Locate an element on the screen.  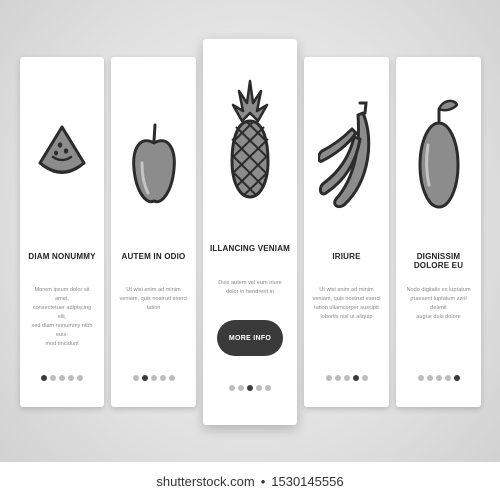
body-line: Nodo digitalis ex luptatum is located at coordinates (438, 290).